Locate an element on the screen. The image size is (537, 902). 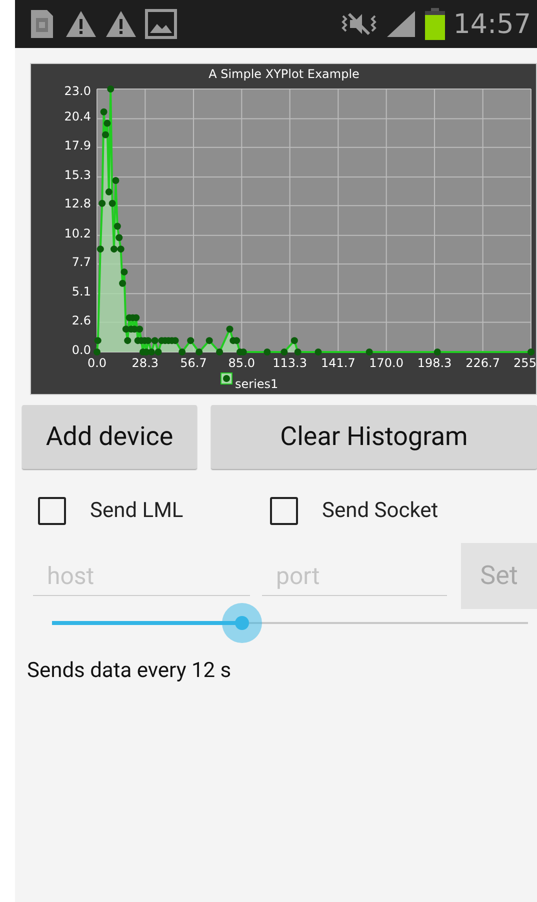
clock: 14:57 is located at coordinates (492, 24).